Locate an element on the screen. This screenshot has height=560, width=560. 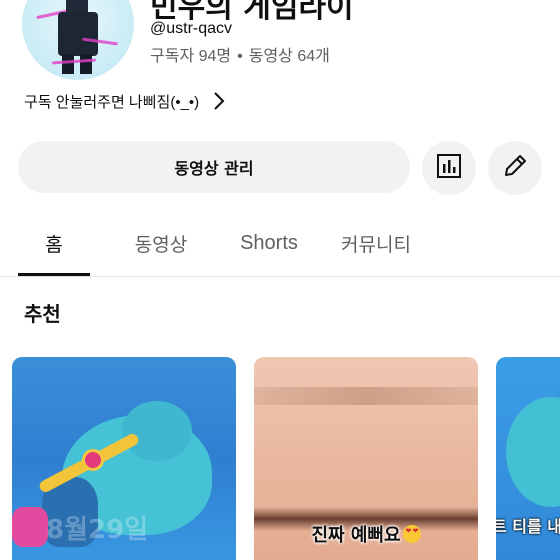
channel-avatar is located at coordinates (78, 40).